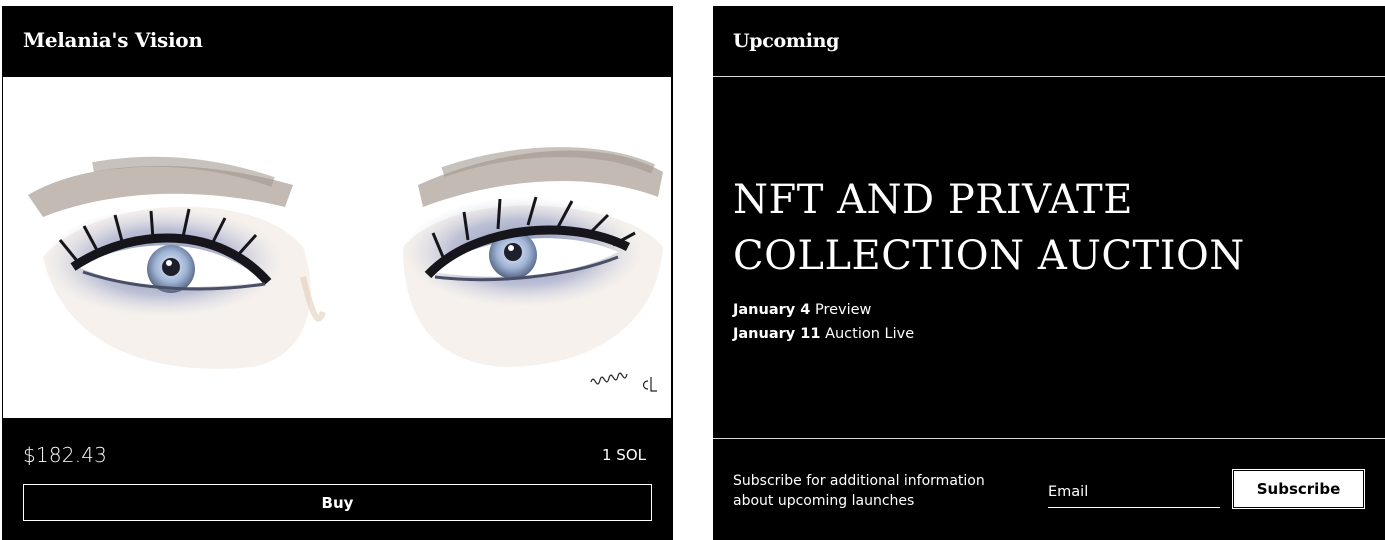  What do you see at coordinates (337, 502) in the screenshot?
I see `buy-button: Buy` at bounding box center [337, 502].